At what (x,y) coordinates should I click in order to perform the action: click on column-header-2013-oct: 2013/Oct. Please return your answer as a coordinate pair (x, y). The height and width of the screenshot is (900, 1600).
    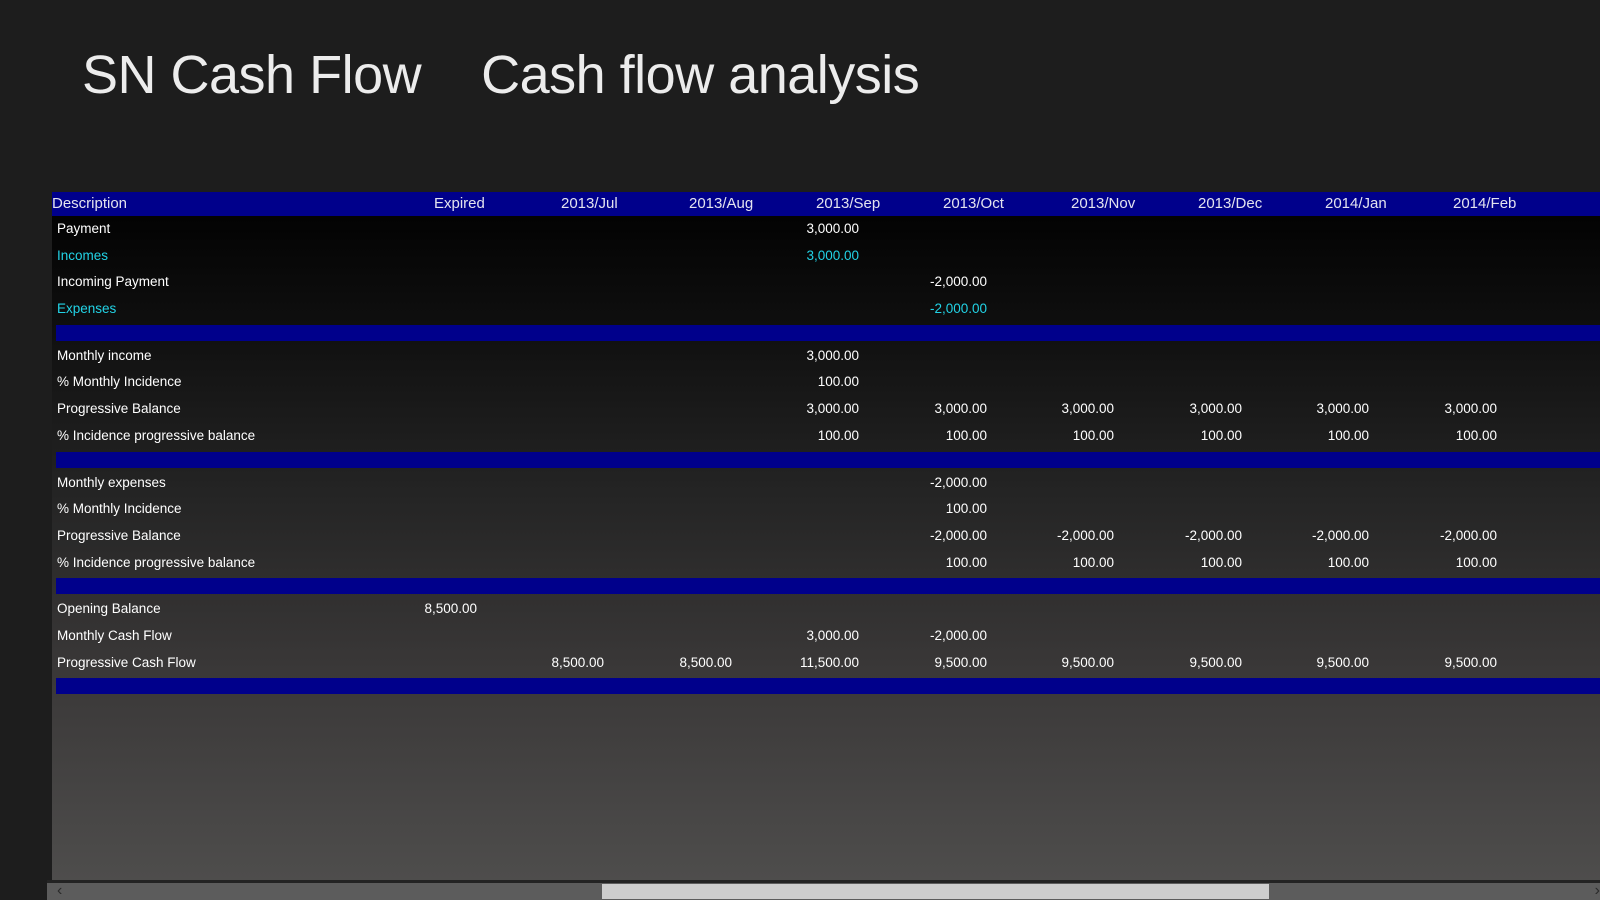
    Looking at the image, I should click on (973, 204).